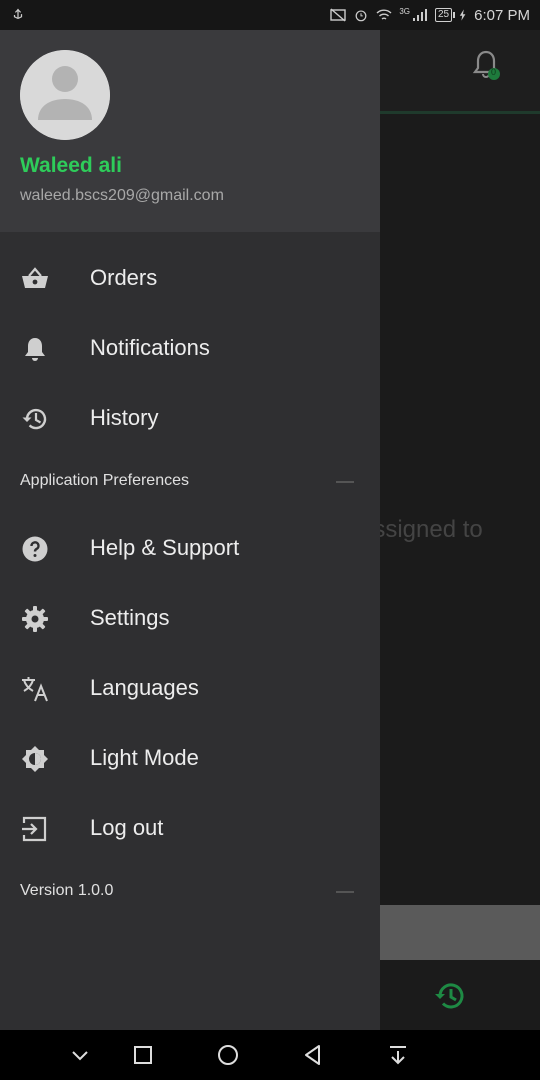 This screenshot has width=540, height=1080. What do you see at coordinates (190, 828) in the screenshot?
I see `menu-item-log-out: Log out` at bounding box center [190, 828].